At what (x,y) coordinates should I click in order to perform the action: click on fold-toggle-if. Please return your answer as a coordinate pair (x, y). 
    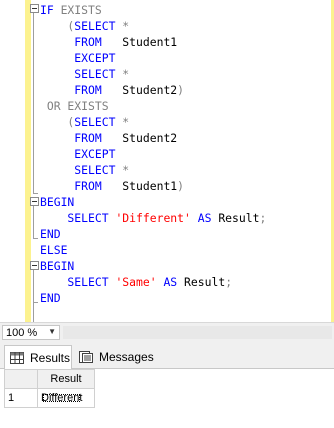
    Looking at the image, I should click on (34, 8).